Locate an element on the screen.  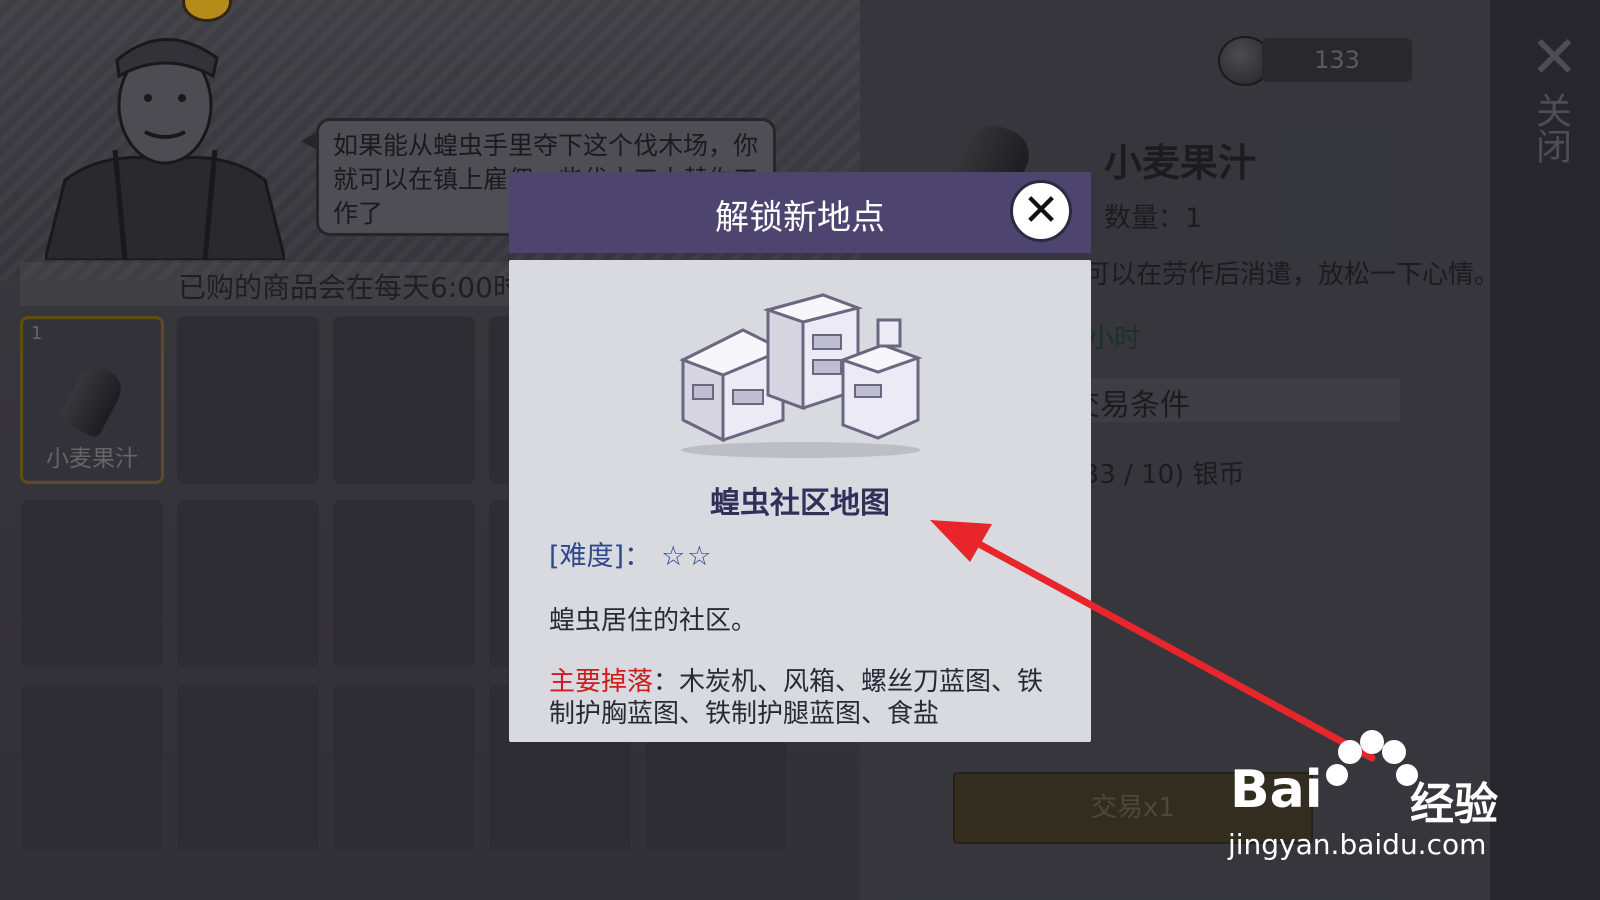
difficulty-label: [难度]： is located at coordinates (600, 556).